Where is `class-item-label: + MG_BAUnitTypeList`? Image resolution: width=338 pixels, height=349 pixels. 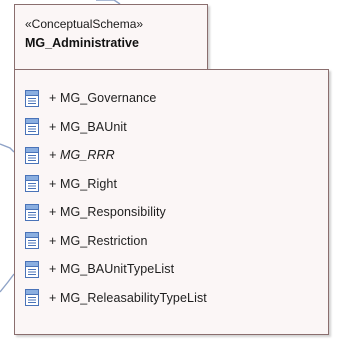 class-item-label: + MG_BAUnitTypeList is located at coordinates (112, 269).